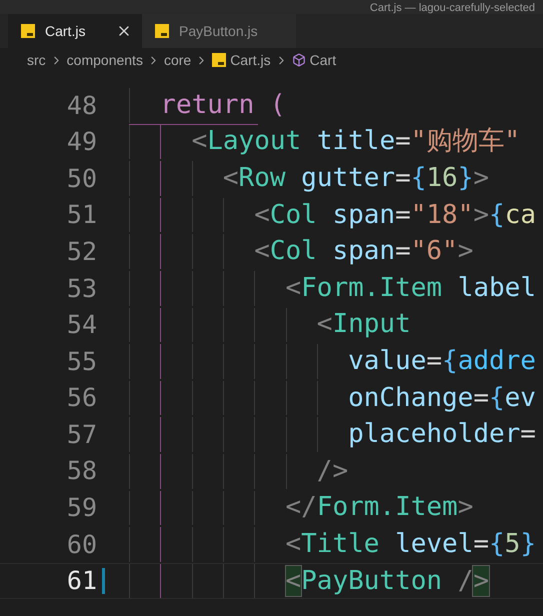 The image size is (543, 616). Describe the element at coordinates (395, 215) in the screenshot. I see `code-line: <Col span="18">{ca` at that location.